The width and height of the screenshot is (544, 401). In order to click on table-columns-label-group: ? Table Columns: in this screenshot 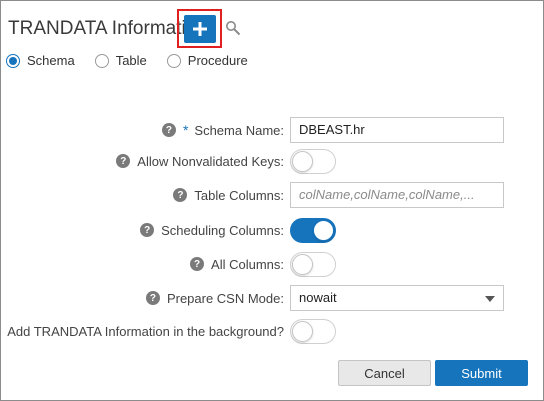, I will do `click(228, 195)`.